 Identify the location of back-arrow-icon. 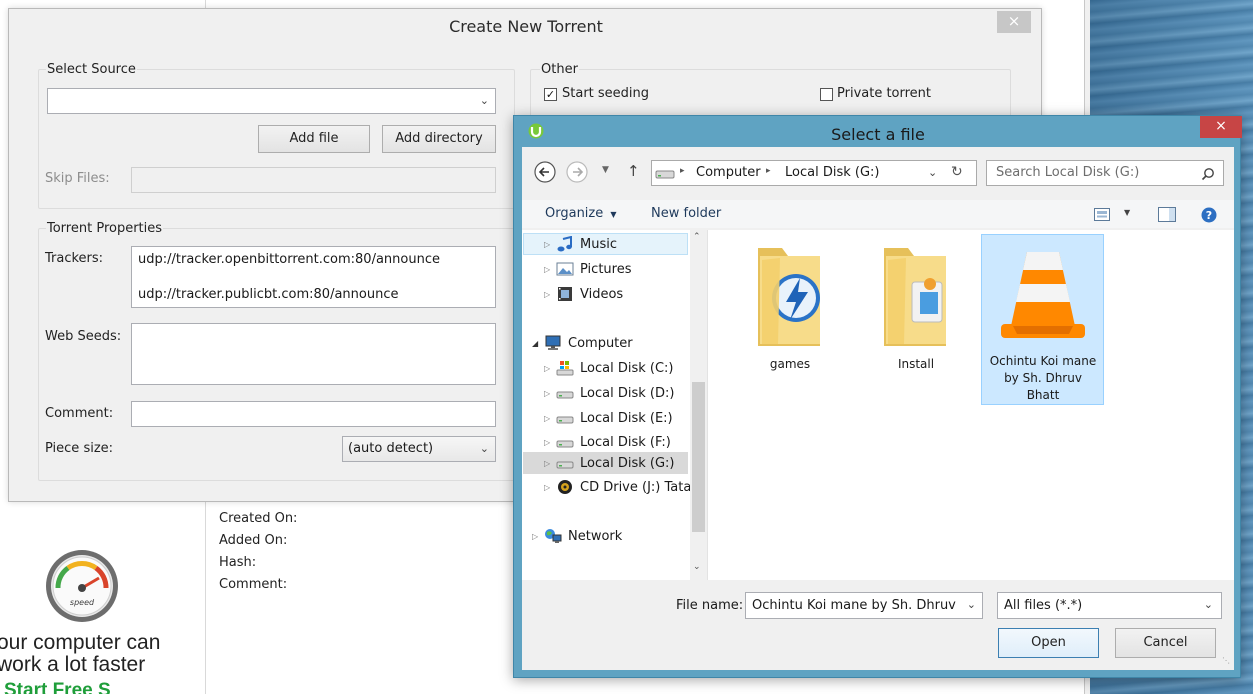
(545, 172).